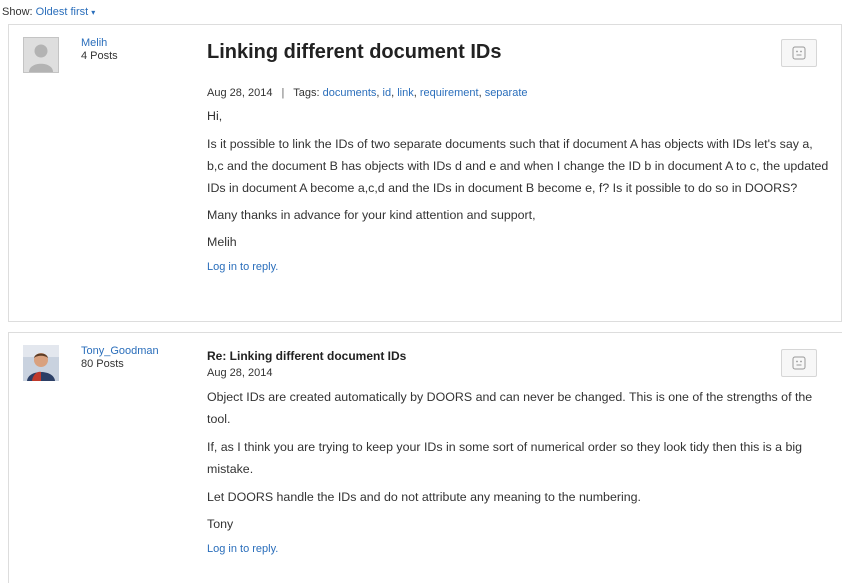 The image size is (843, 583). Describe the element at coordinates (220, 524) in the screenshot. I see `post-paragraph: Tony` at that location.